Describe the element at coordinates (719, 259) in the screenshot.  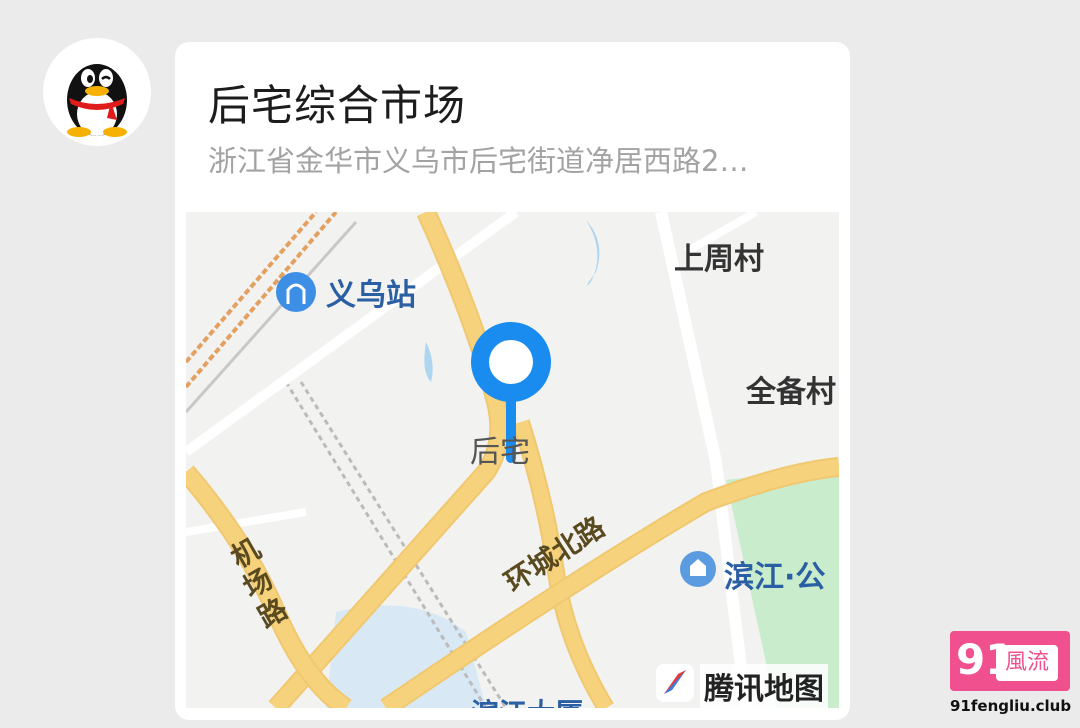
I see `map-label-shangzhou-village: 上周村` at that location.